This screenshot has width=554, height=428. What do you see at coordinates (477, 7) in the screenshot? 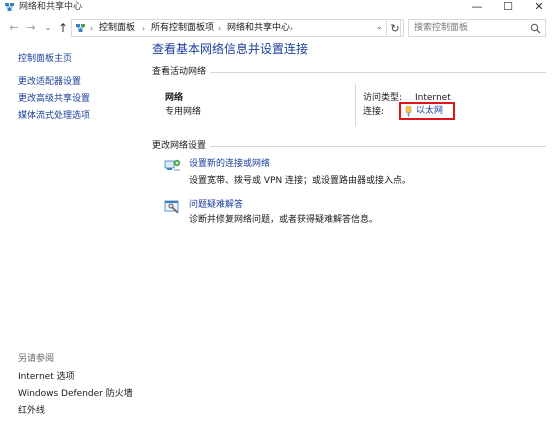
I see `minimize-button: —` at bounding box center [477, 7].